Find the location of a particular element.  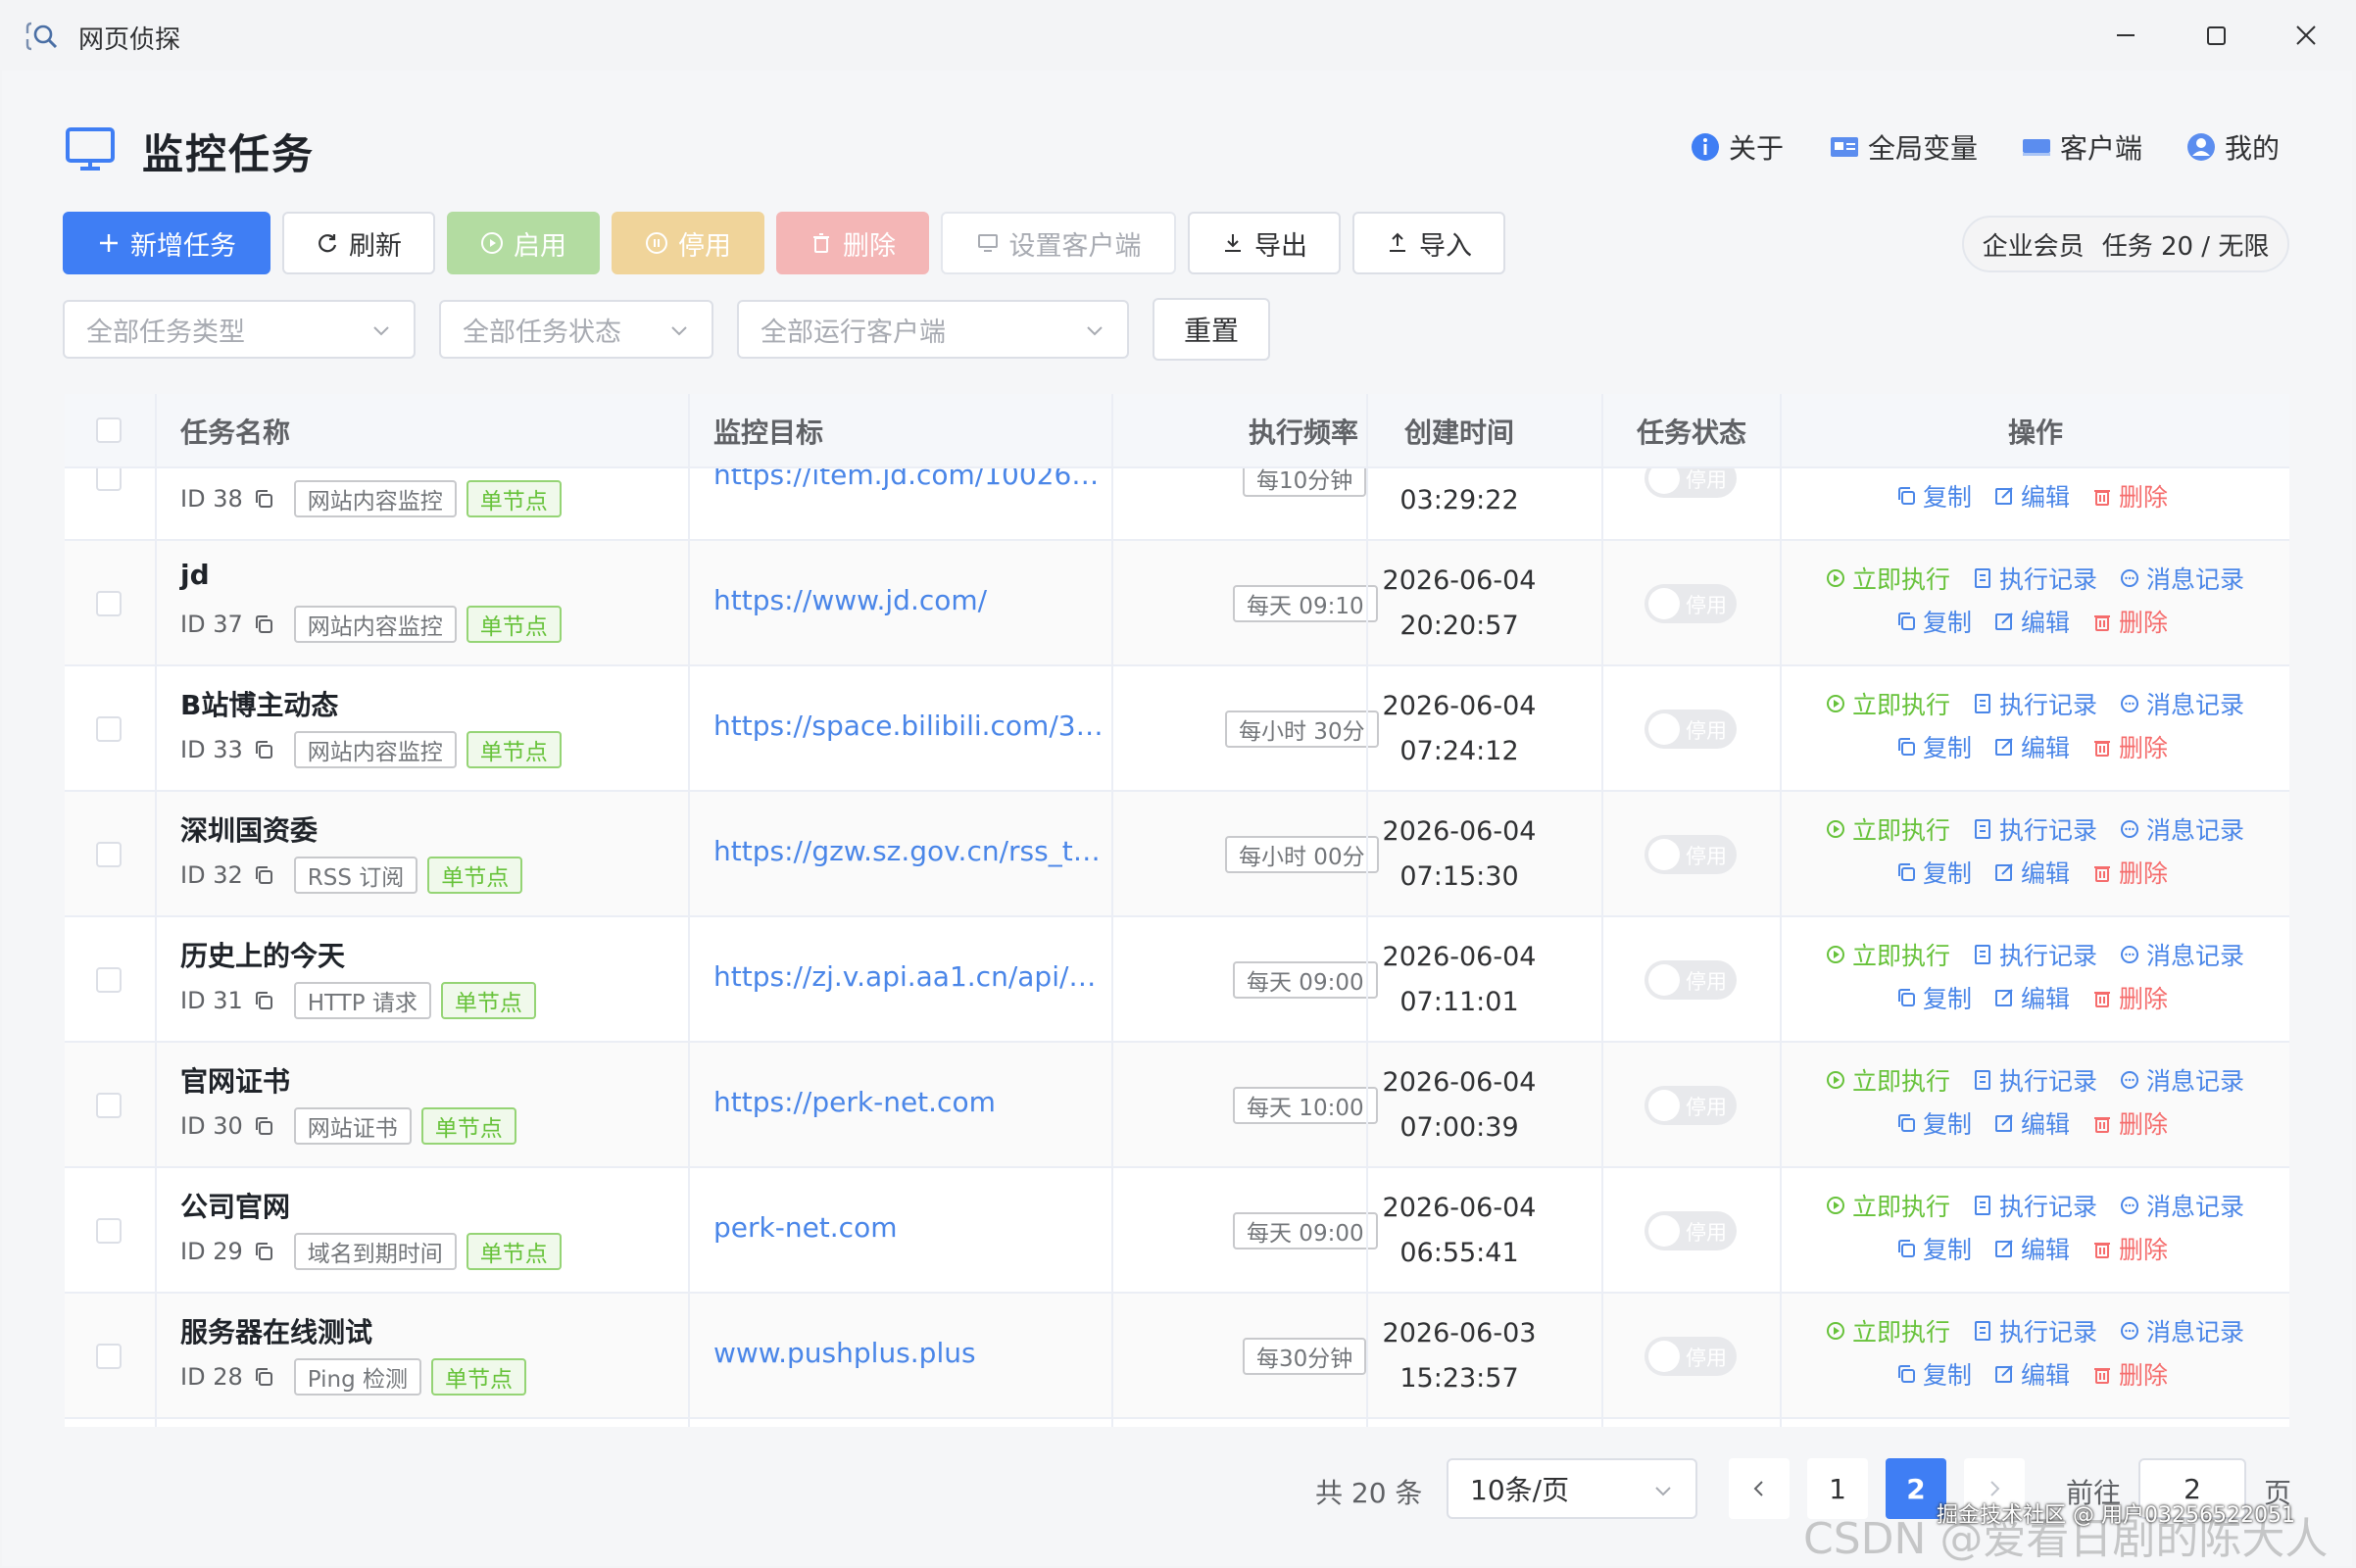

minimize-icon is located at coordinates (2125, 35).